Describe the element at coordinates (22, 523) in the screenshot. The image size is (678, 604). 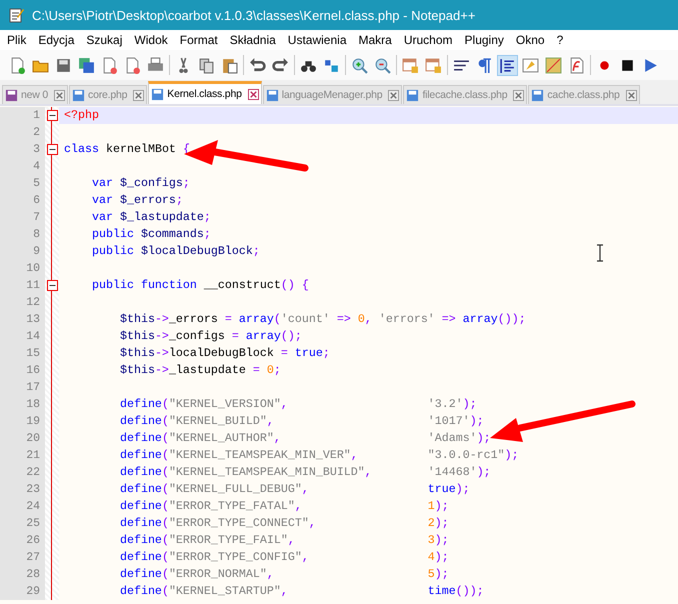
I see `line-number: 25` at that location.